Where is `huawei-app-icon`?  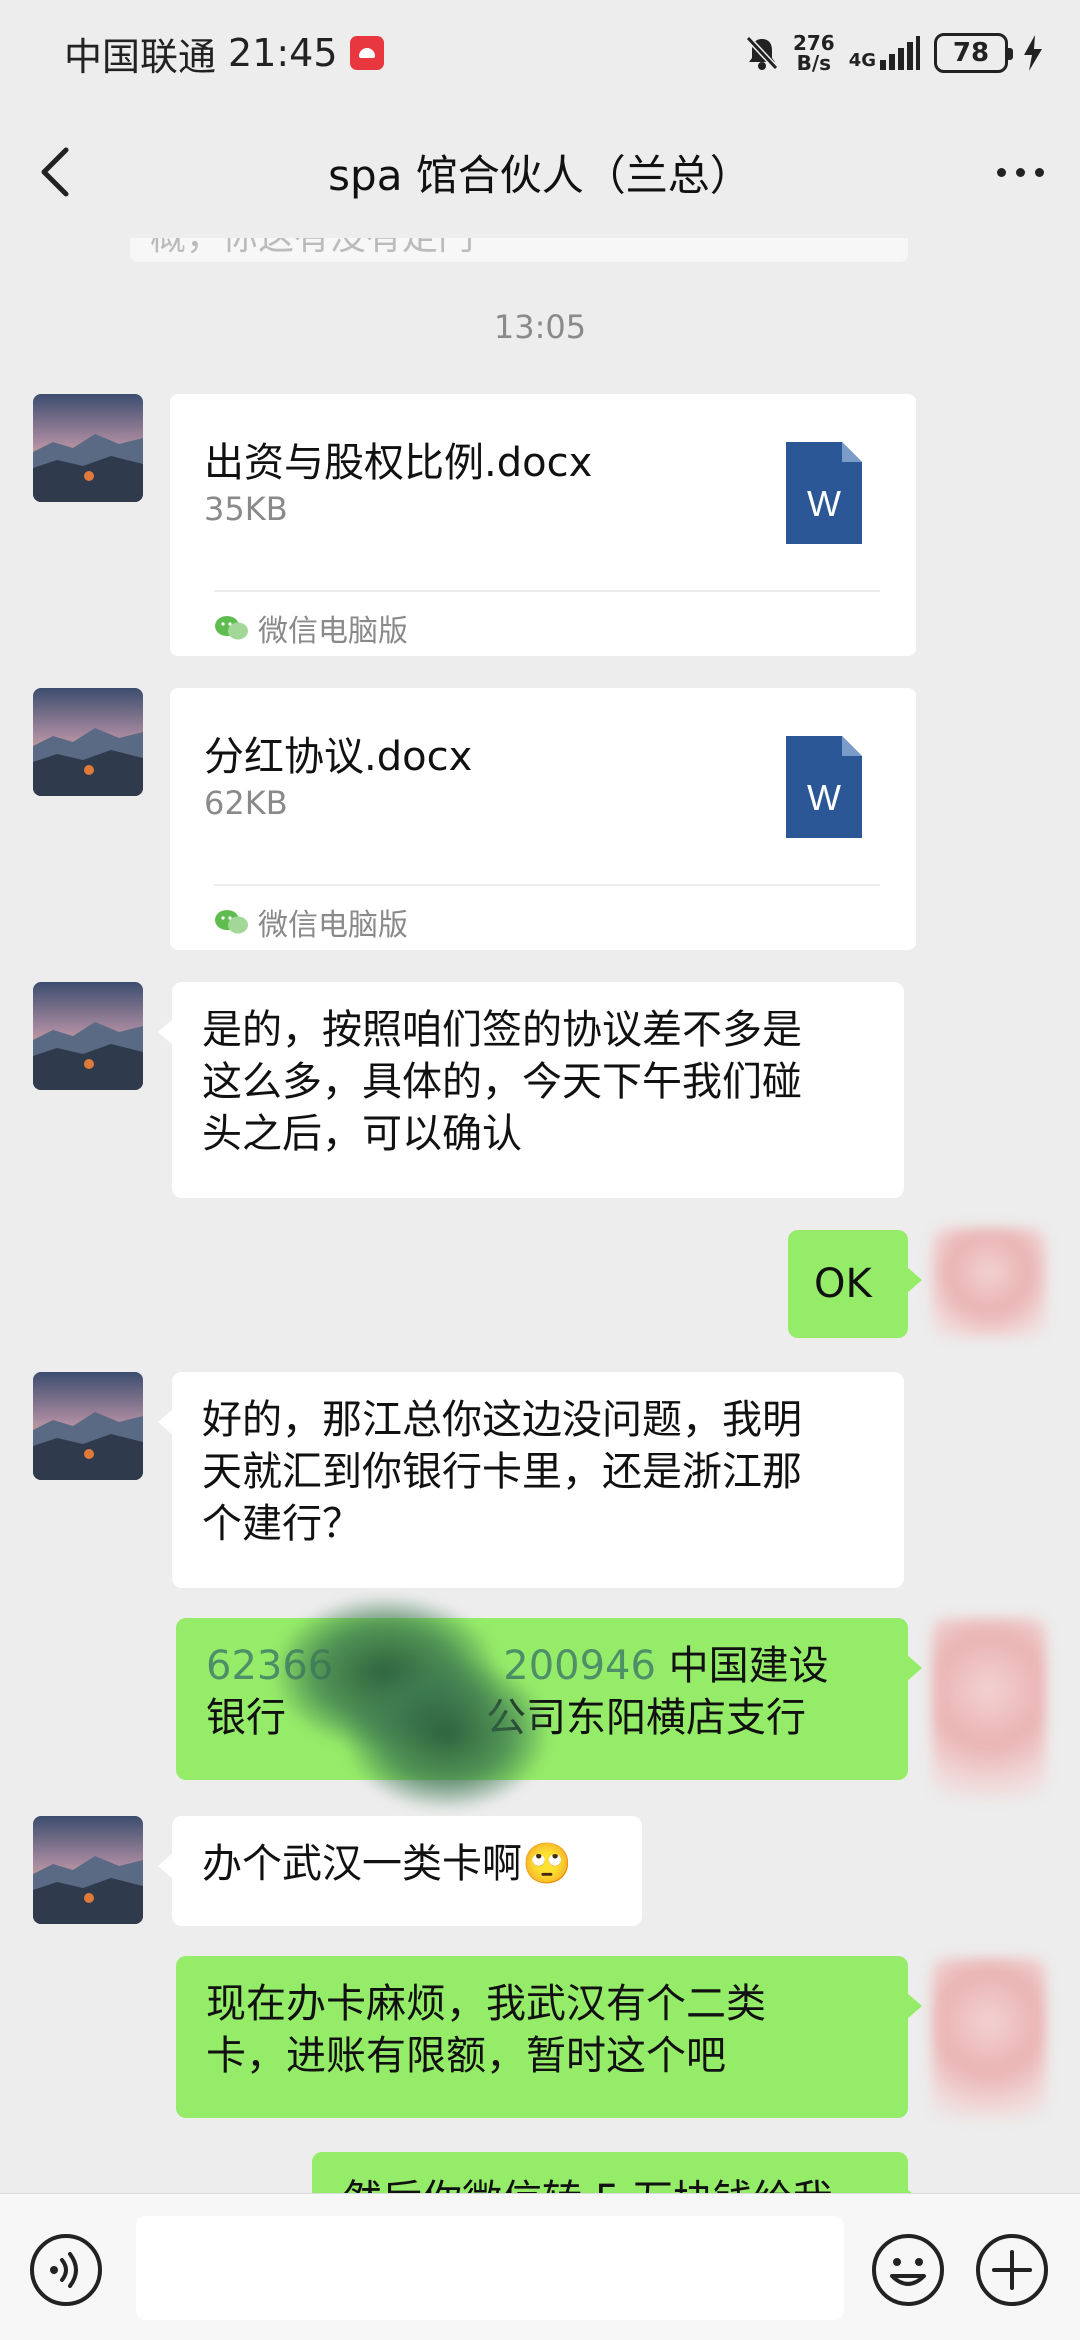 huawei-app-icon is located at coordinates (366, 53).